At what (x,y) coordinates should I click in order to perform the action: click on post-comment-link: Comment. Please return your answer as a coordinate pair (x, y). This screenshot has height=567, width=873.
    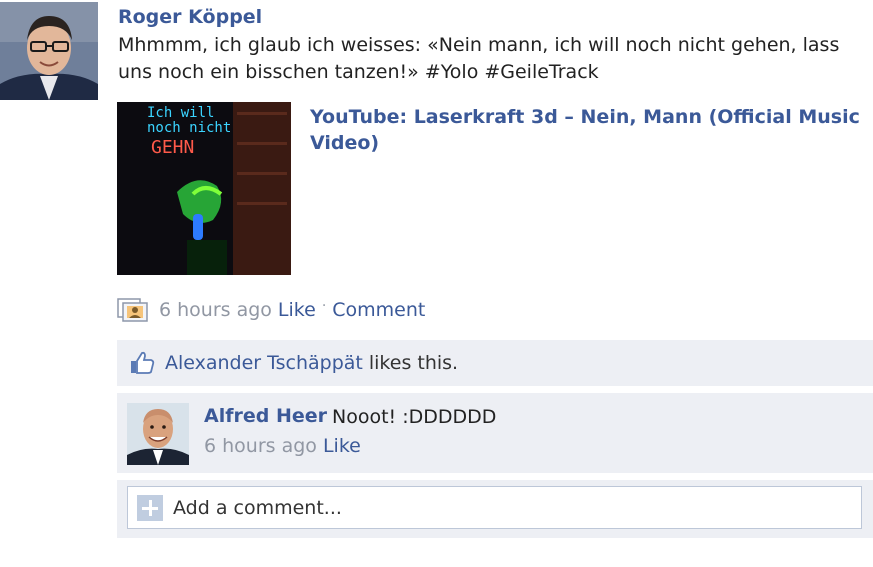
    Looking at the image, I should click on (378, 310).